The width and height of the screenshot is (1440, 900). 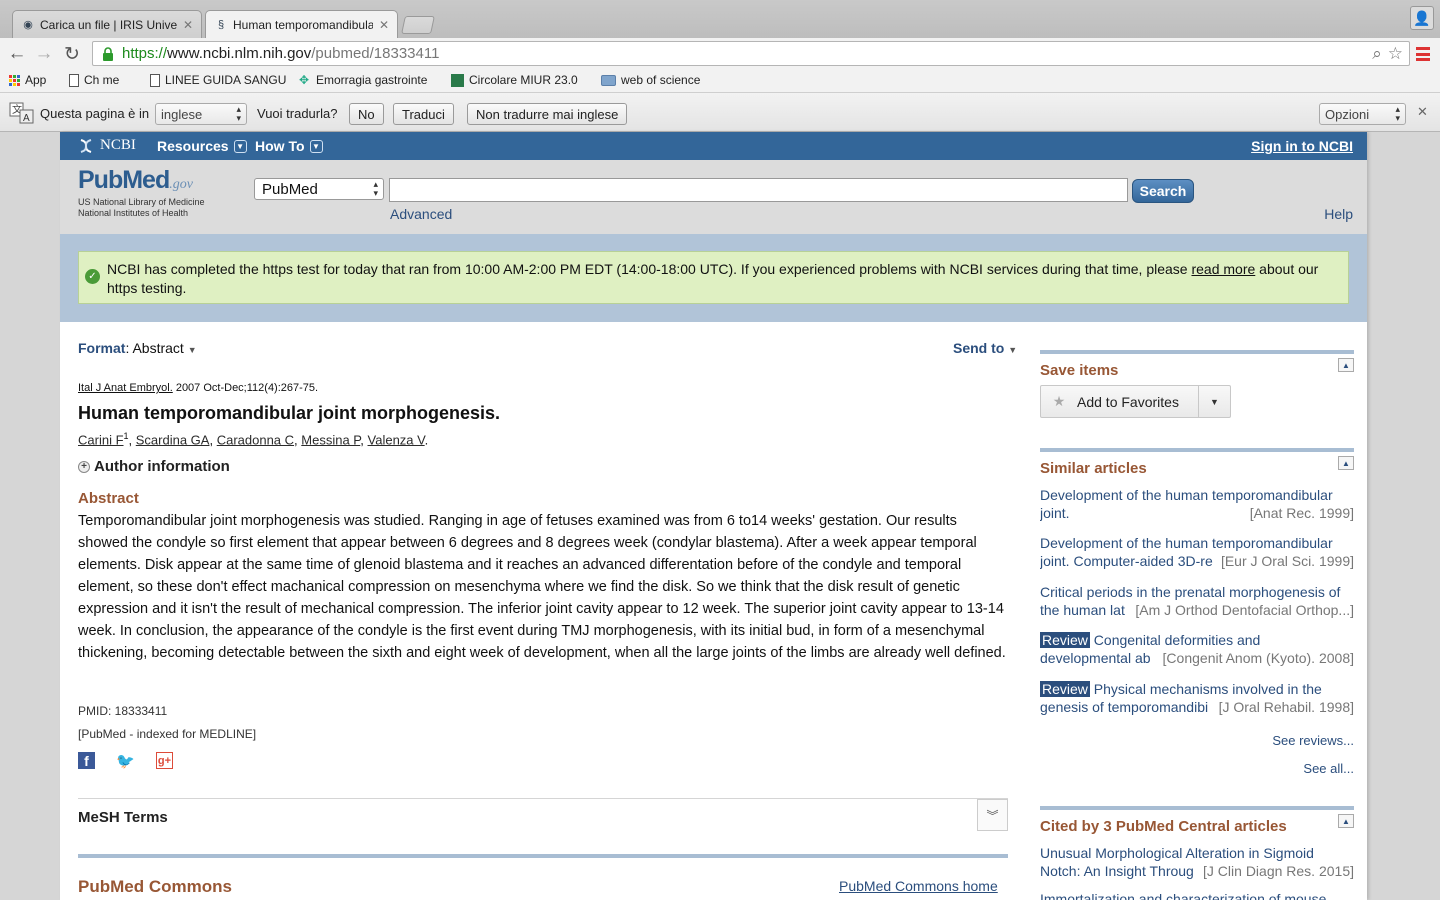 What do you see at coordinates (1302, 146) in the screenshot?
I see `sign-in-link: Sign in to NCBI` at bounding box center [1302, 146].